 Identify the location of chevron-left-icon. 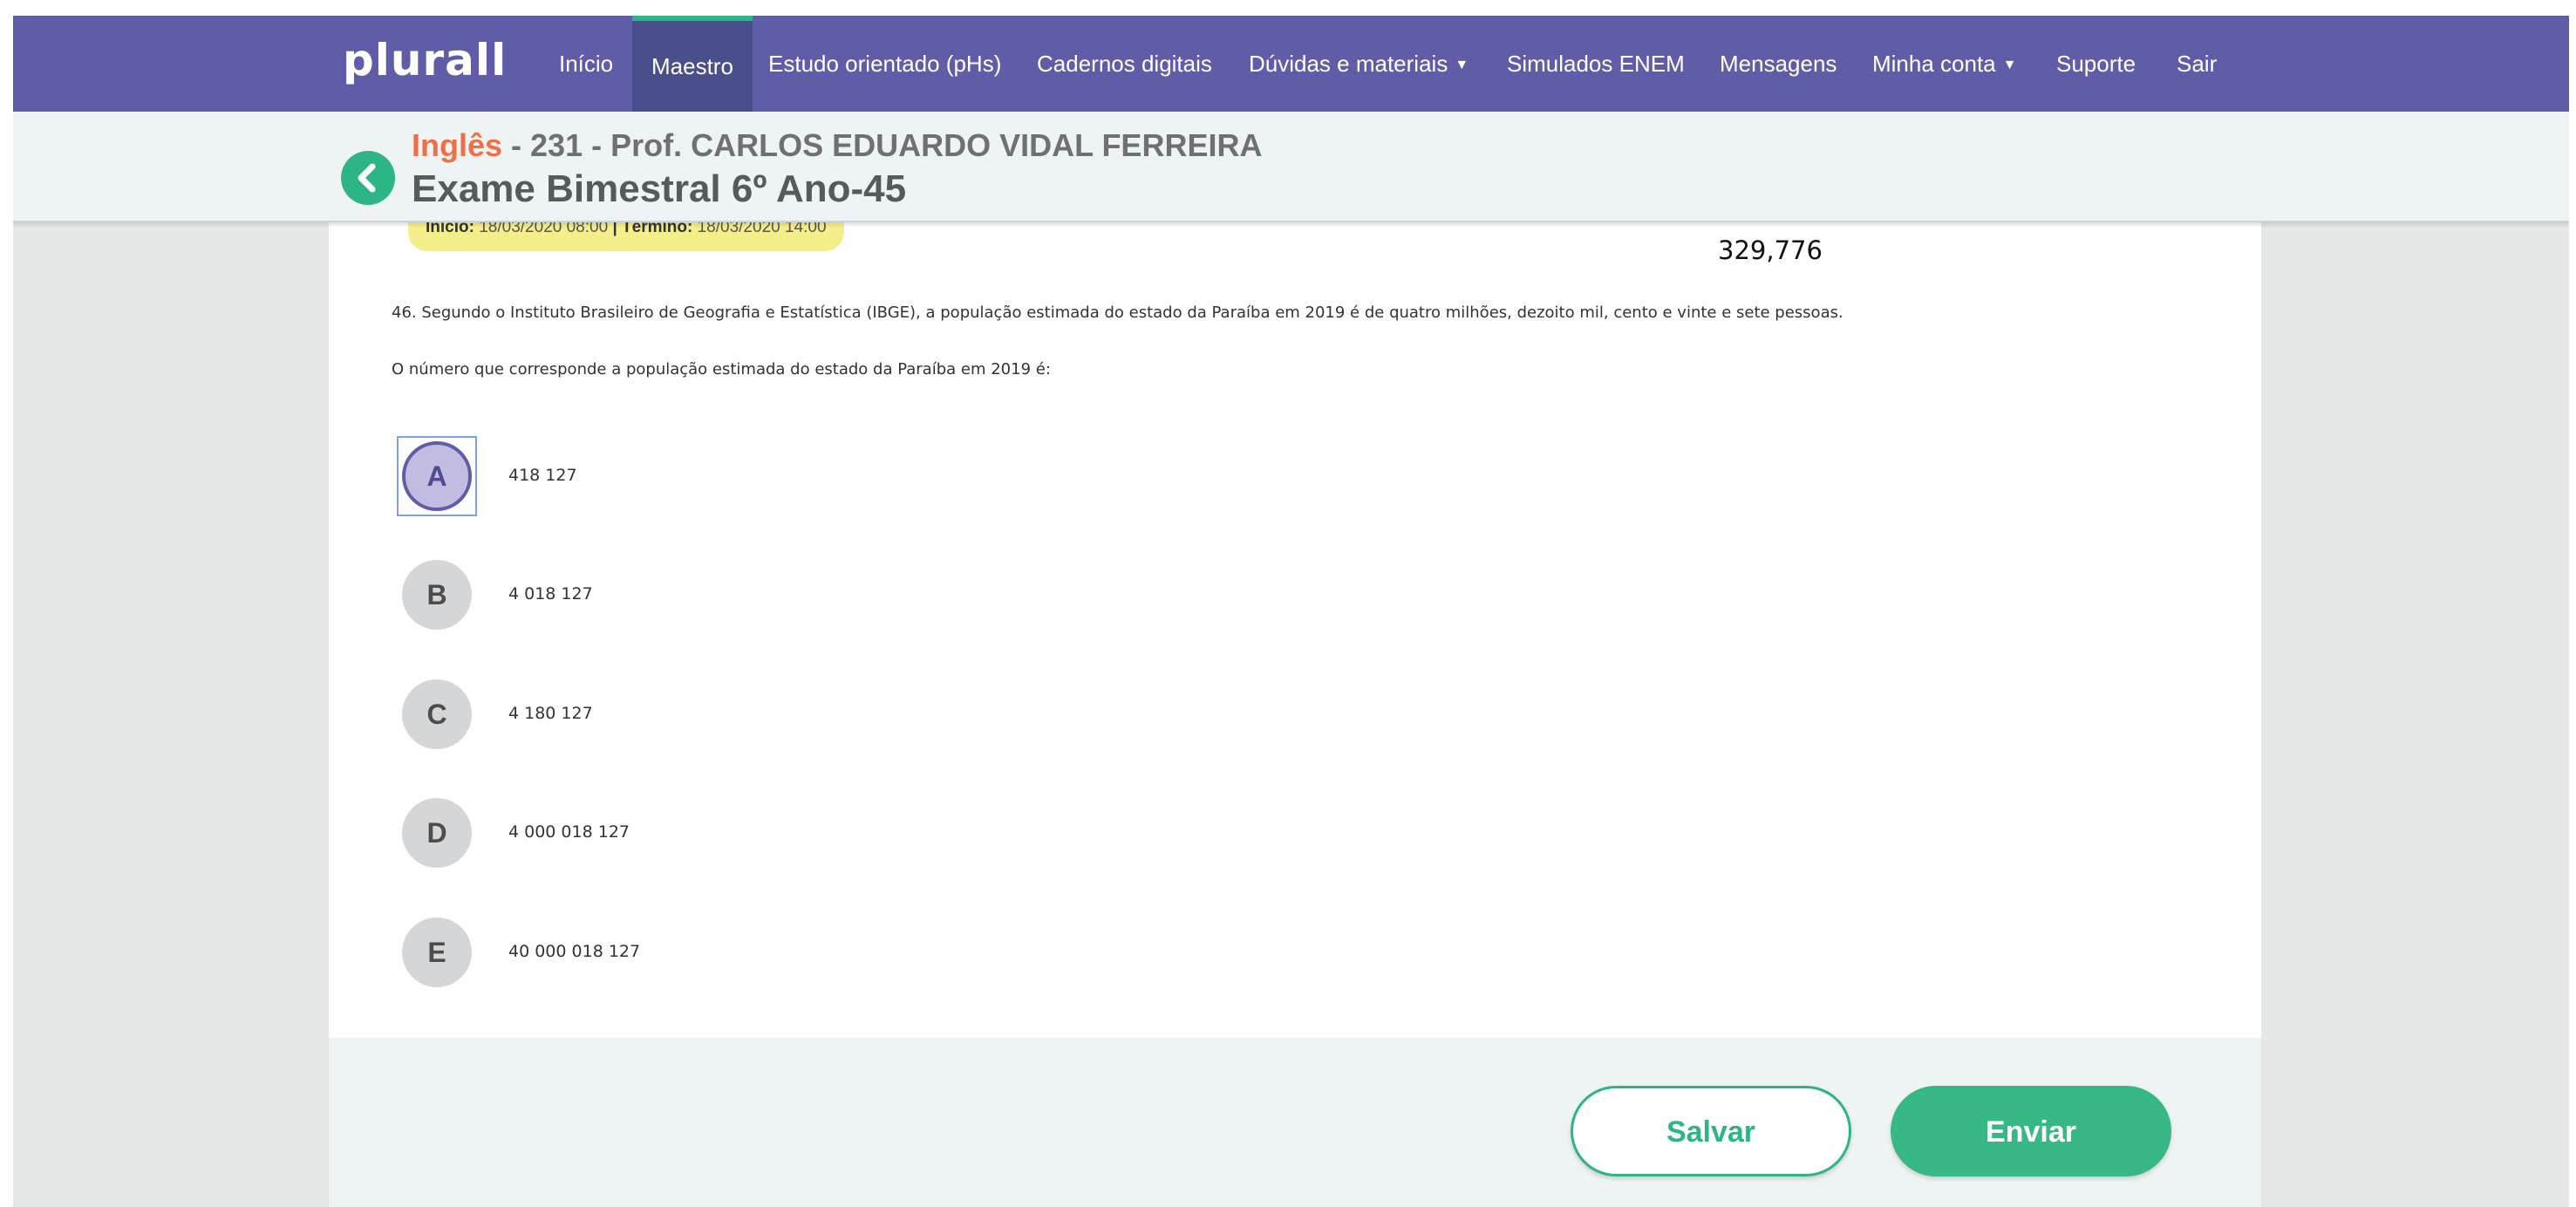
(367, 178).